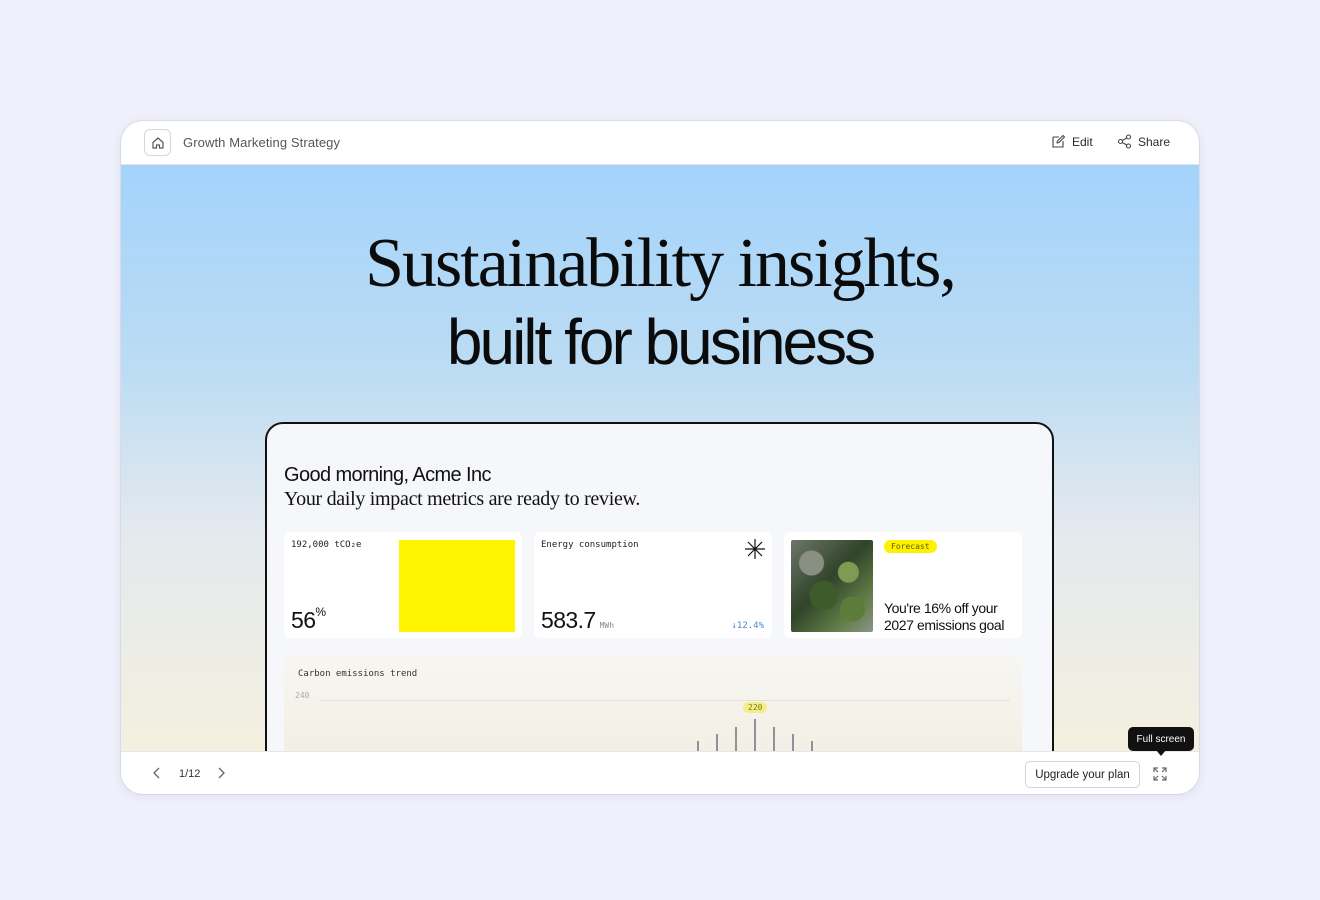 This screenshot has height=900, width=1320. Describe the element at coordinates (653, 585) in the screenshot. I see `energy-card: Energy consumption 583.7 MWh ↓12.4%` at that location.